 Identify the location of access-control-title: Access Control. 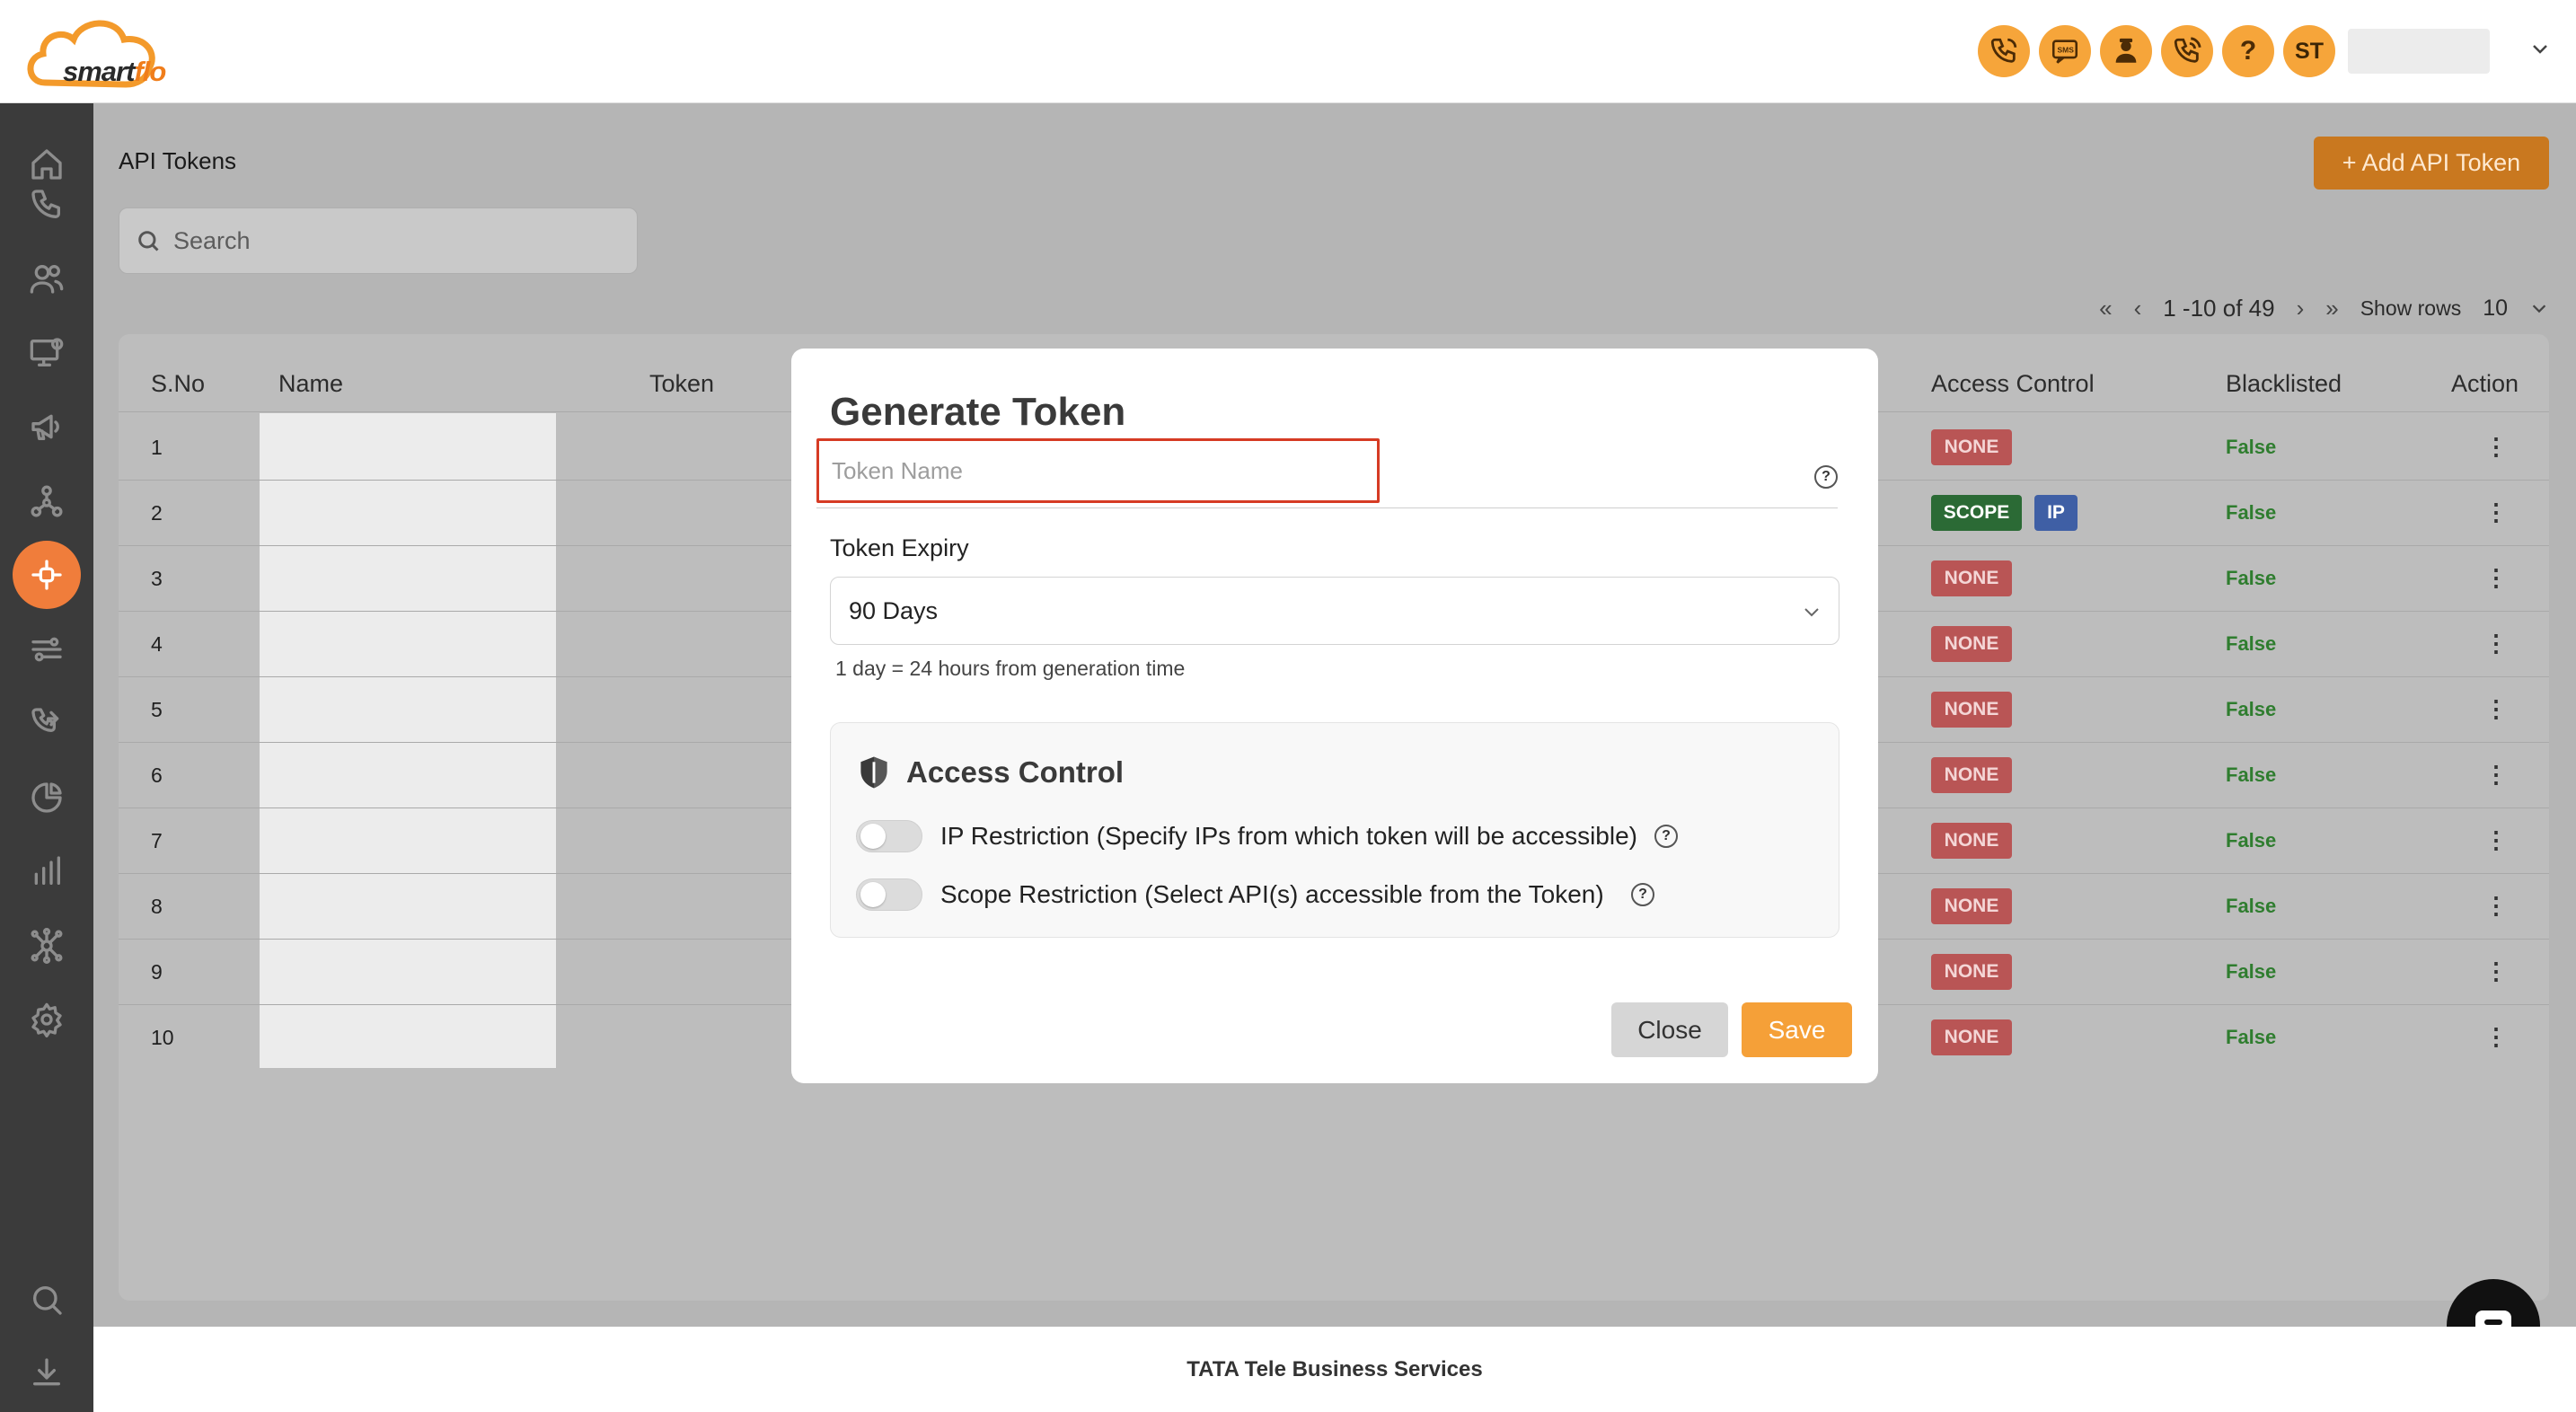
(1015, 772).